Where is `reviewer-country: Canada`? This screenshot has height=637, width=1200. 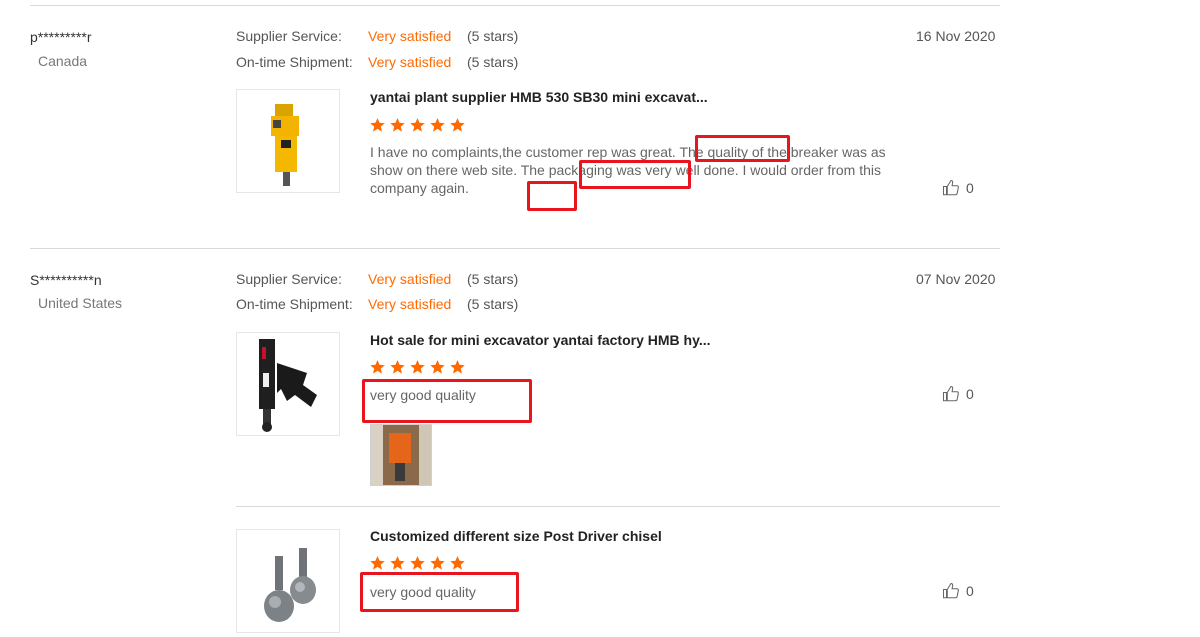 reviewer-country: Canada is located at coordinates (63, 61).